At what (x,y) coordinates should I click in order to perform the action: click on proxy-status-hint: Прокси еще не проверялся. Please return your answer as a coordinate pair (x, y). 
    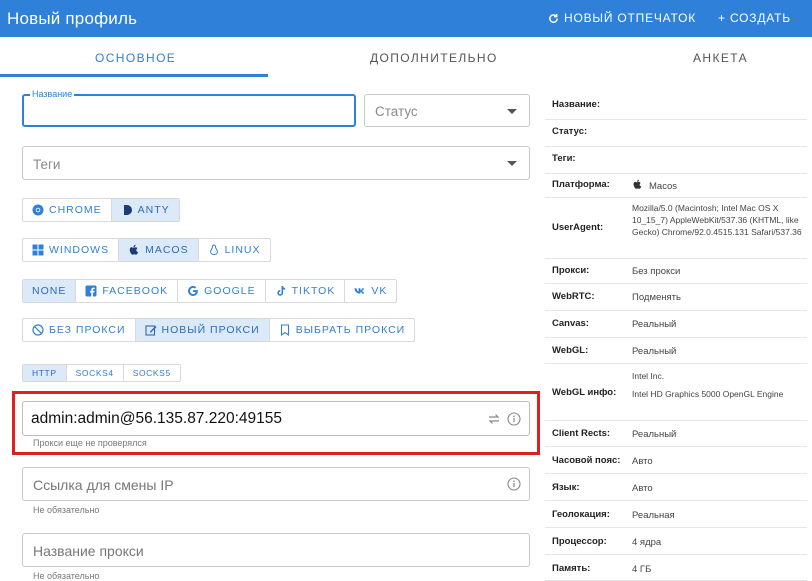
    Looking at the image, I should click on (90, 443).